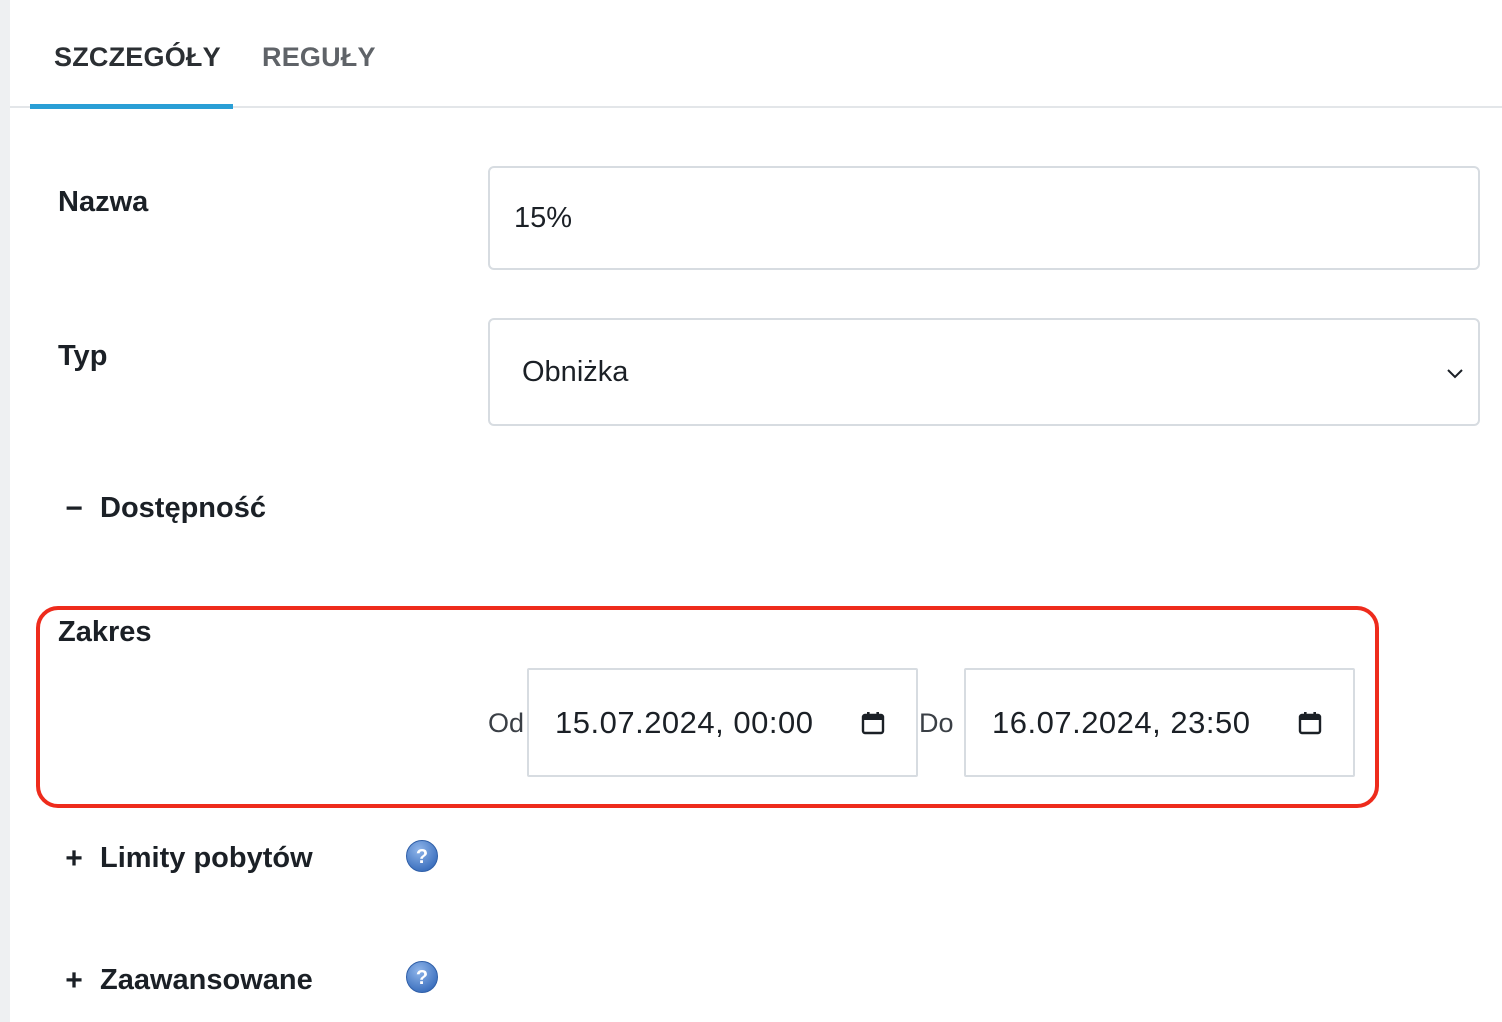 This screenshot has width=1502, height=1022. I want to click on to-label: Do, so click(936, 723).